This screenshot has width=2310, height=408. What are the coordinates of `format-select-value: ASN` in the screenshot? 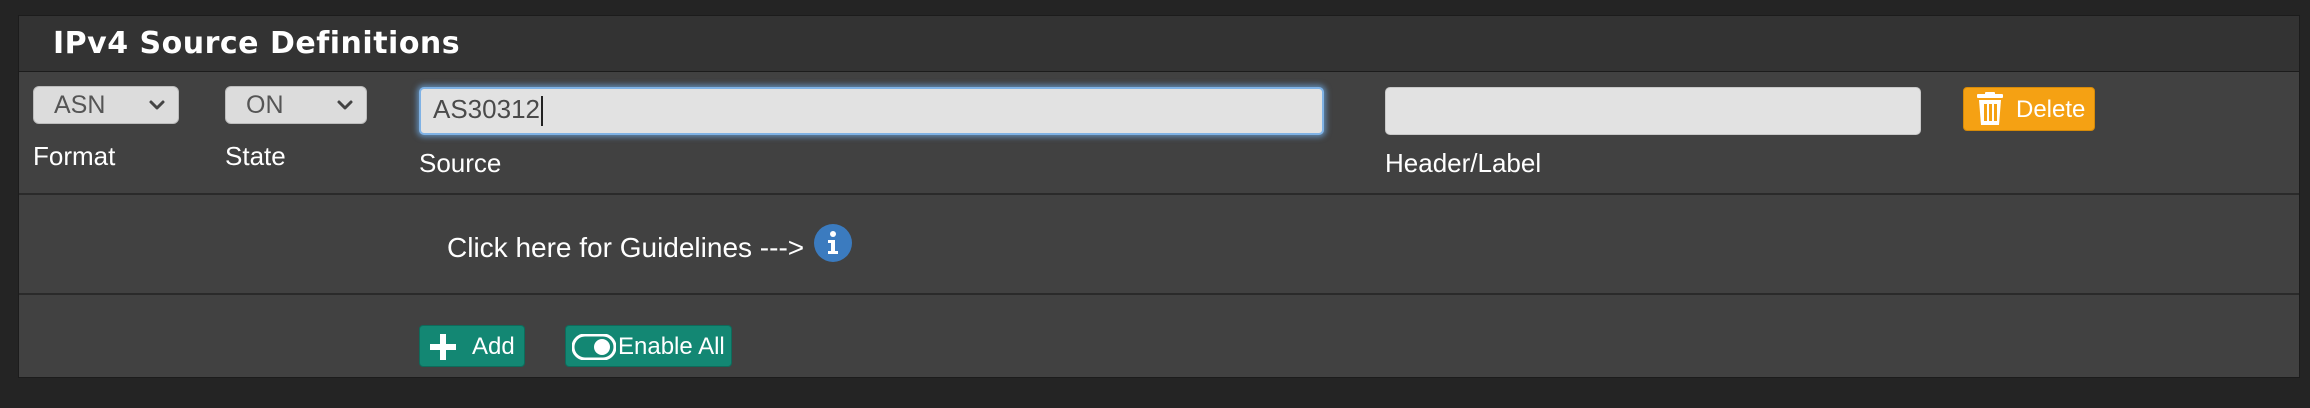 It's located at (80, 105).